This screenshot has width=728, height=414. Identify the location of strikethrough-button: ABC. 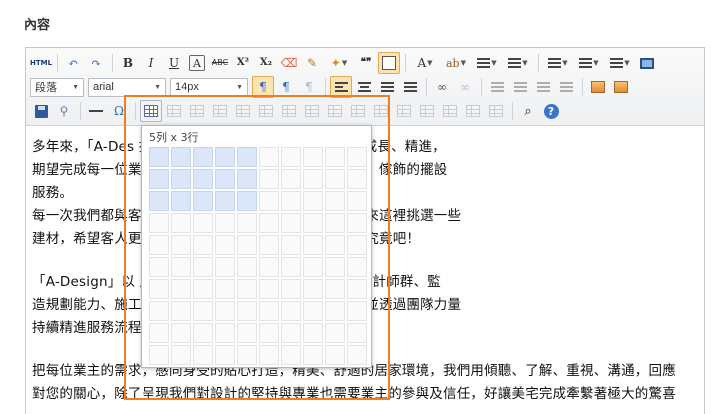
(220, 63).